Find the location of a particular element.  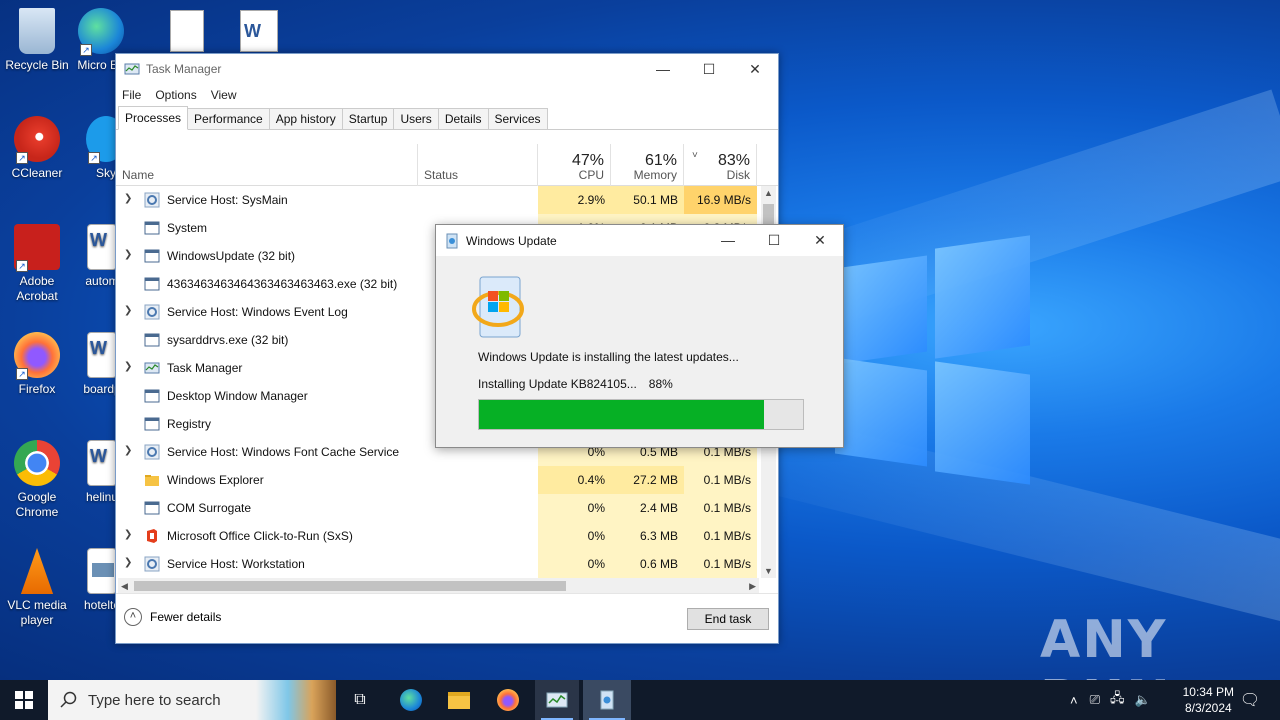

column-disk-label: Disk is located at coordinates (738, 175).